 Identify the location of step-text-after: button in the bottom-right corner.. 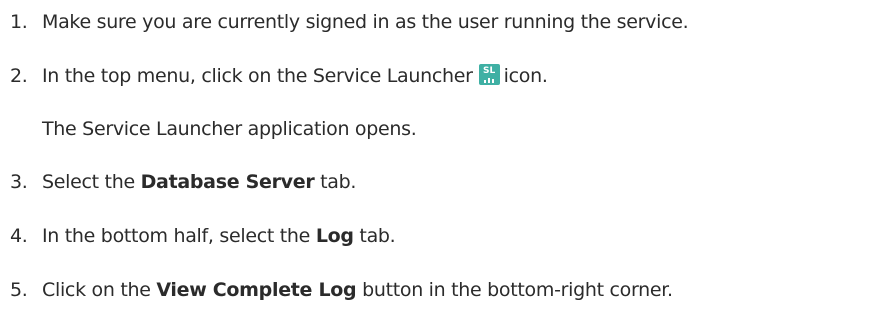
(514, 290).